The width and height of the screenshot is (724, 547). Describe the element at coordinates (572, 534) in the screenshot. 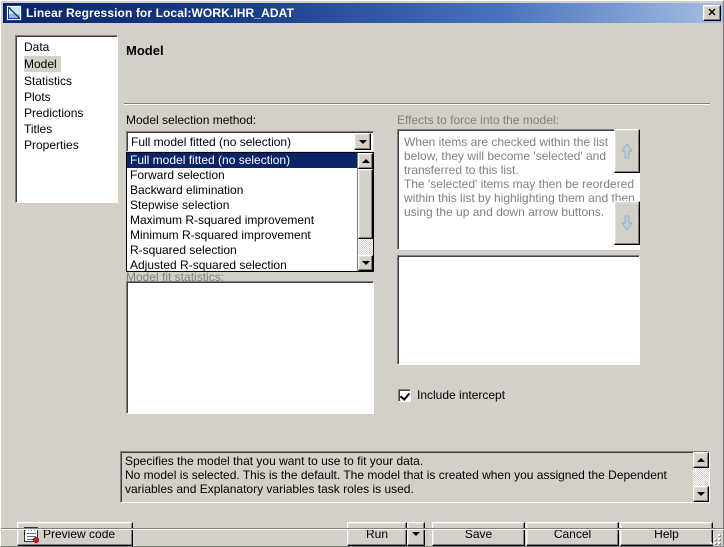

I see `cancel-button: Cancel` at that location.